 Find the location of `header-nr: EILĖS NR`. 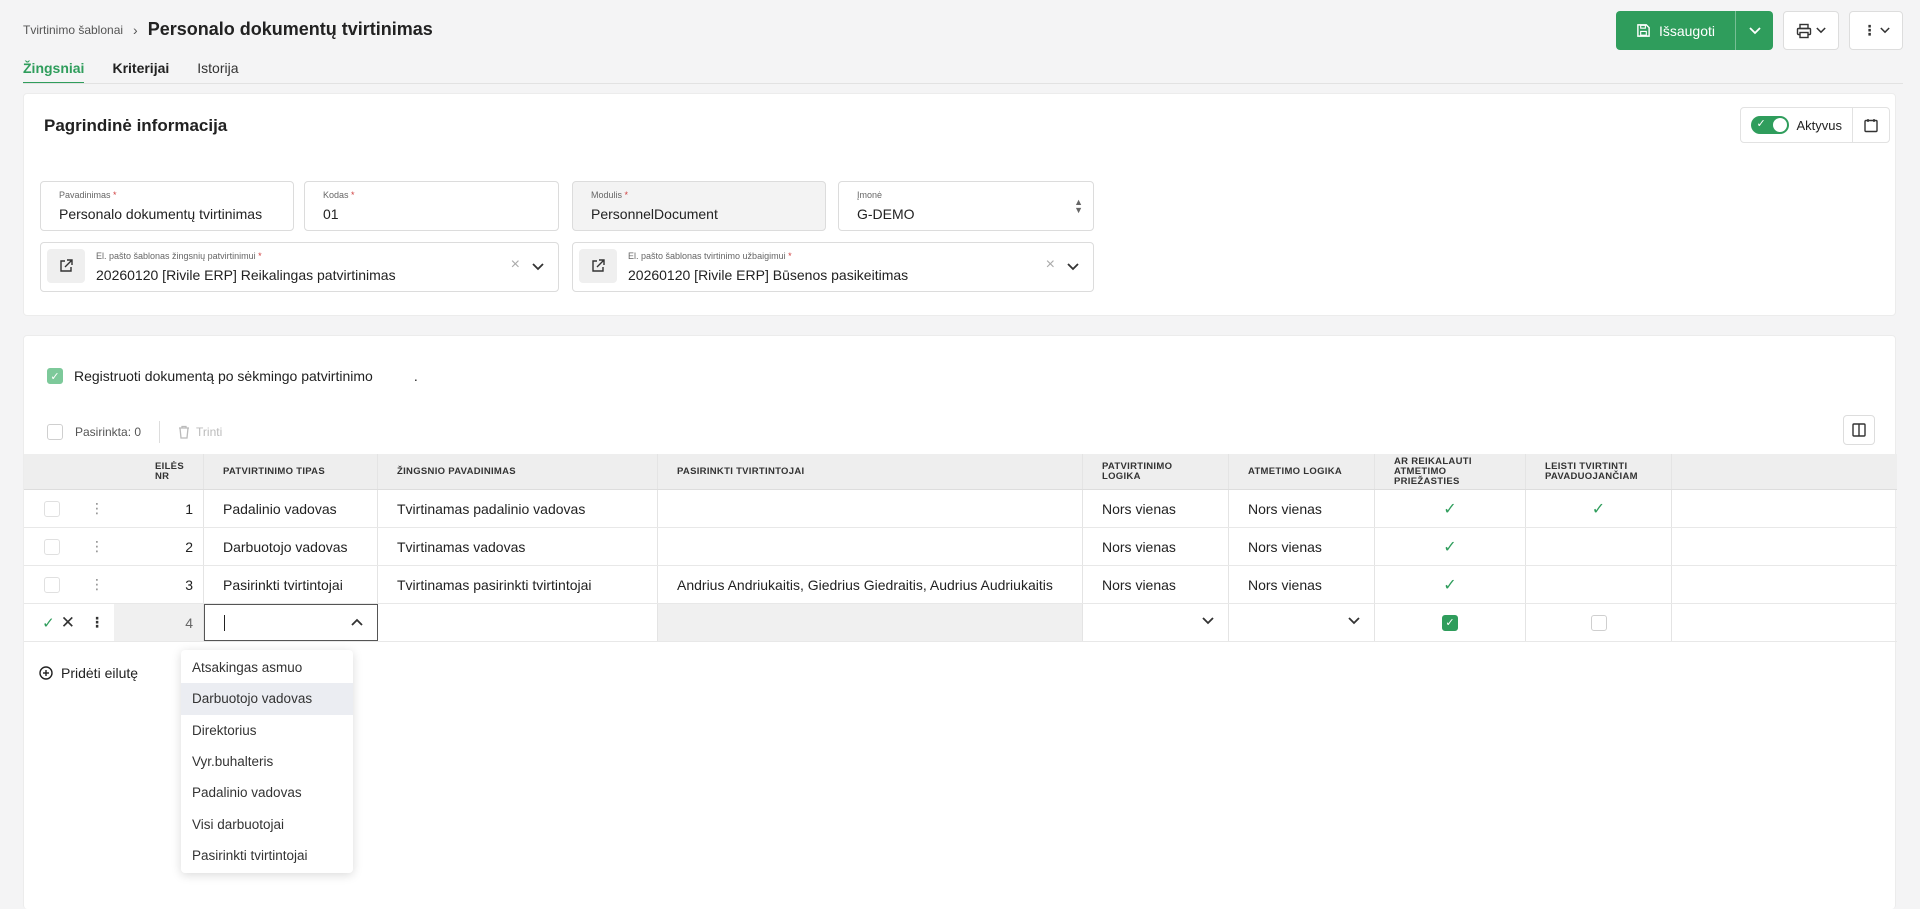

header-nr: EILĖS NR is located at coordinates (159, 471).